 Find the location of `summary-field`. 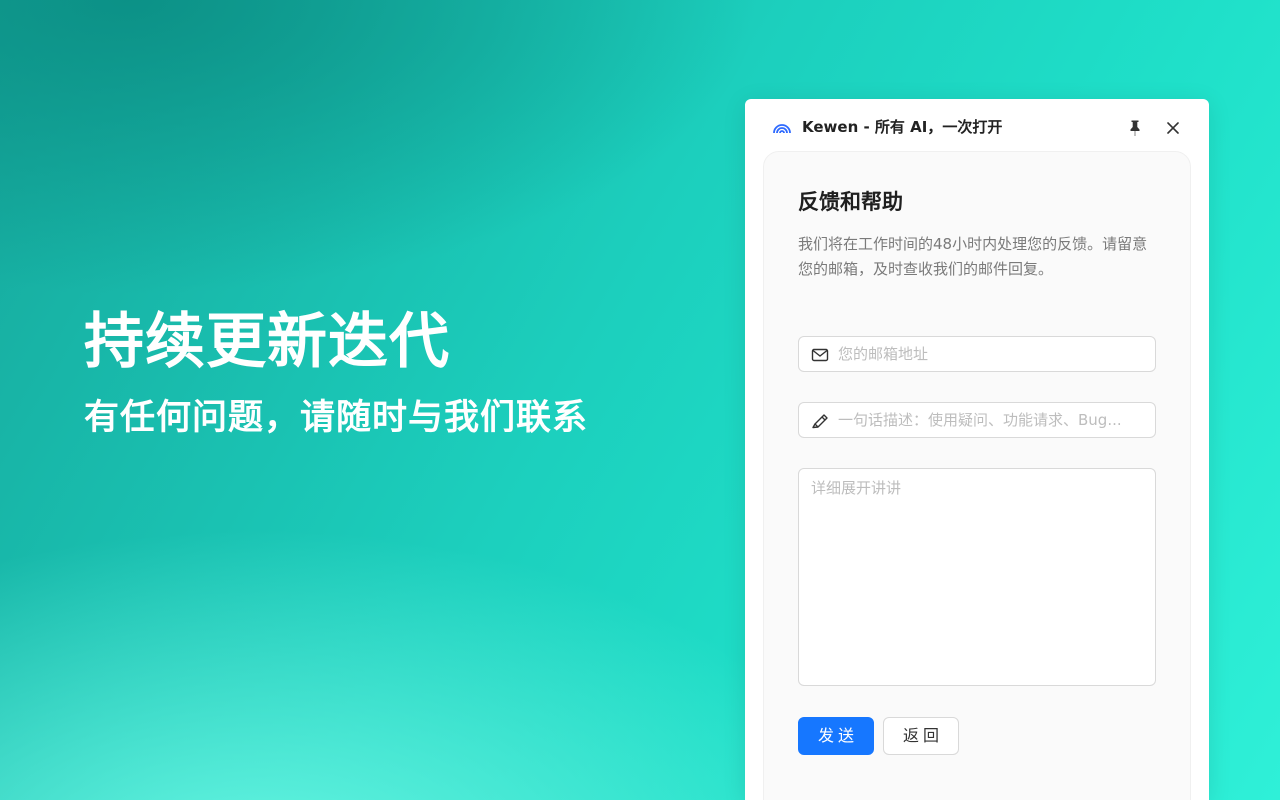

summary-field is located at coordinates (977, 420).